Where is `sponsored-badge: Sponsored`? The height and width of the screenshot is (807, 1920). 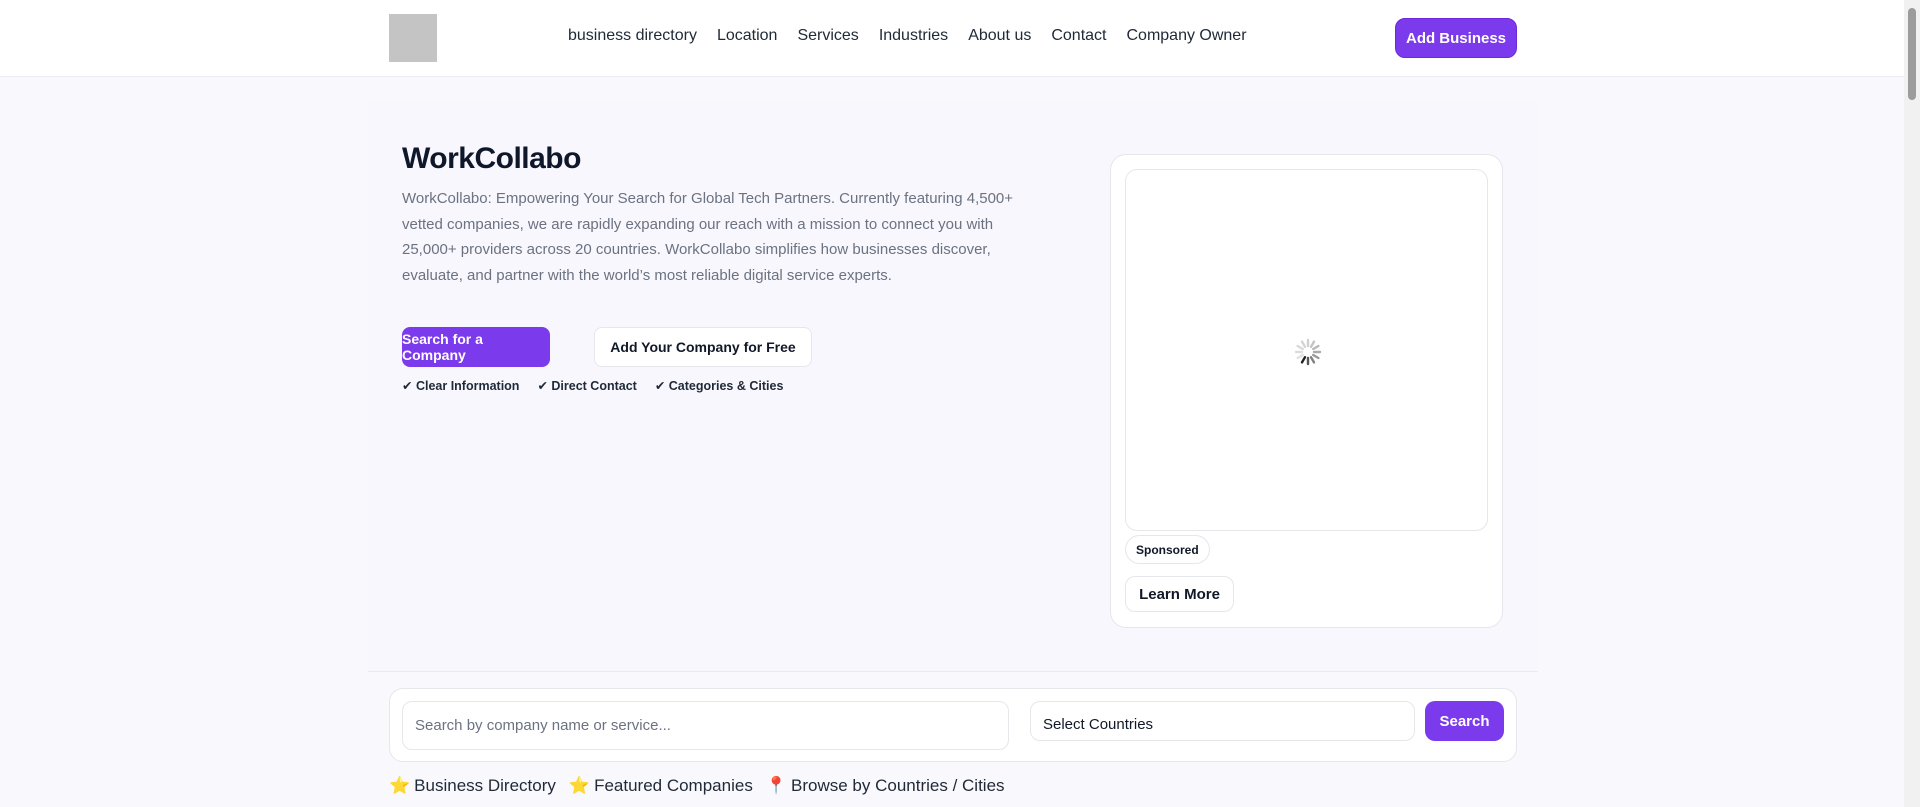
sponsored-badge: Sponsored is located at coordinates (1167, 549).